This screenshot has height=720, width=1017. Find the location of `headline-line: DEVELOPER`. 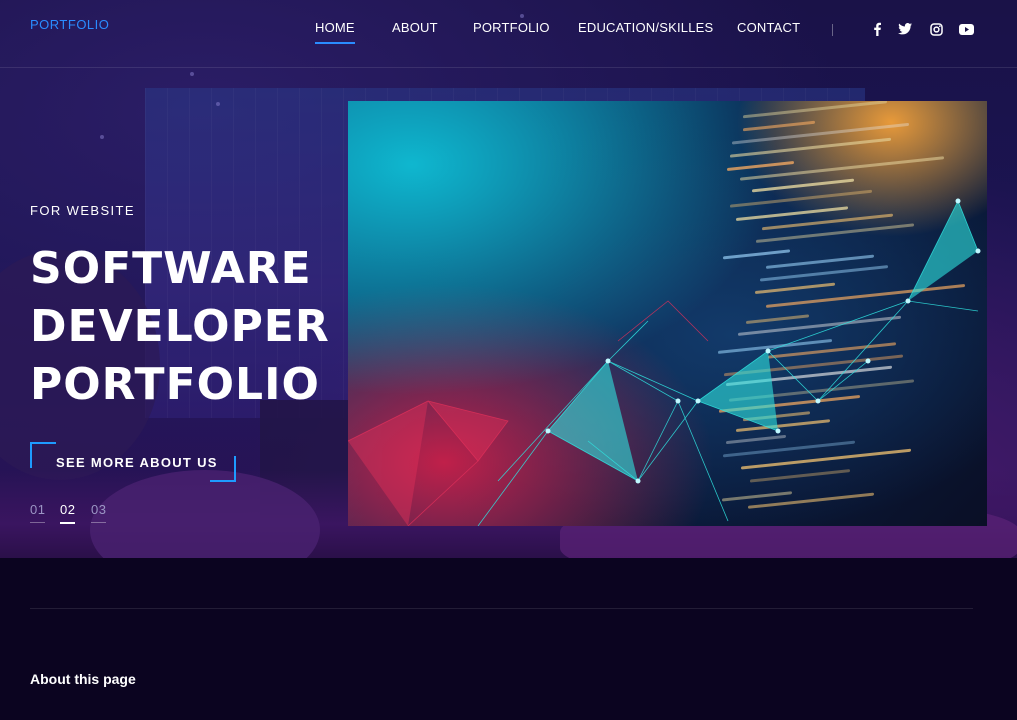

headline-line: DEVELOPER is located at coordinates (180, 326).